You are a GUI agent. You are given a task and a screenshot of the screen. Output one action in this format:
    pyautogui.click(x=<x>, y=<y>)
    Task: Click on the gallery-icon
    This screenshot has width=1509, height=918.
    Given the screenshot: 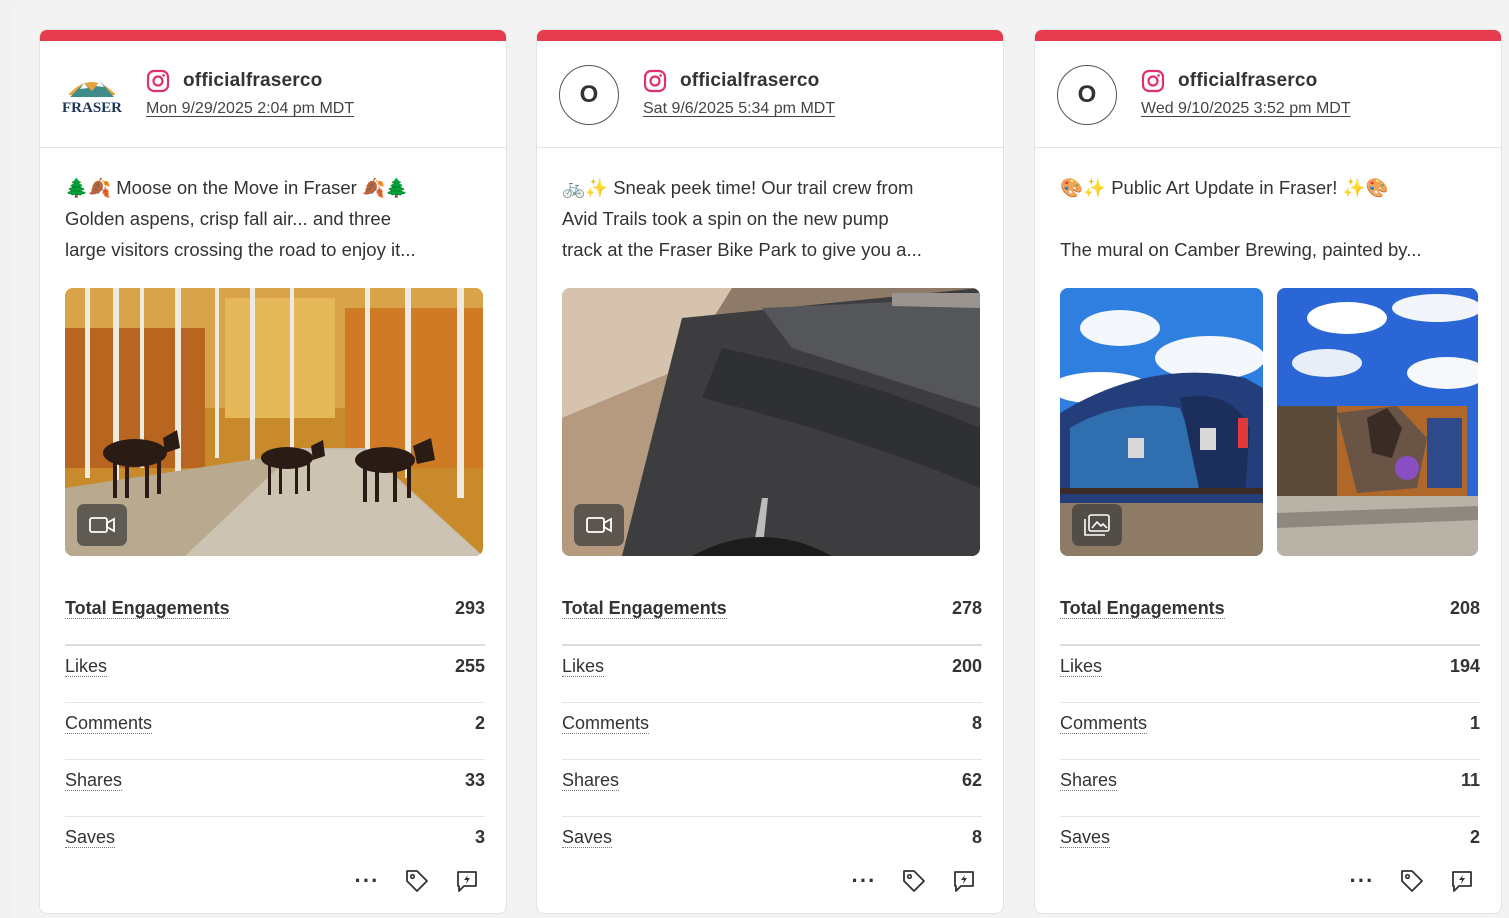 What is the action you would take?
    pyautogui.click(x=1097, y=525)
    